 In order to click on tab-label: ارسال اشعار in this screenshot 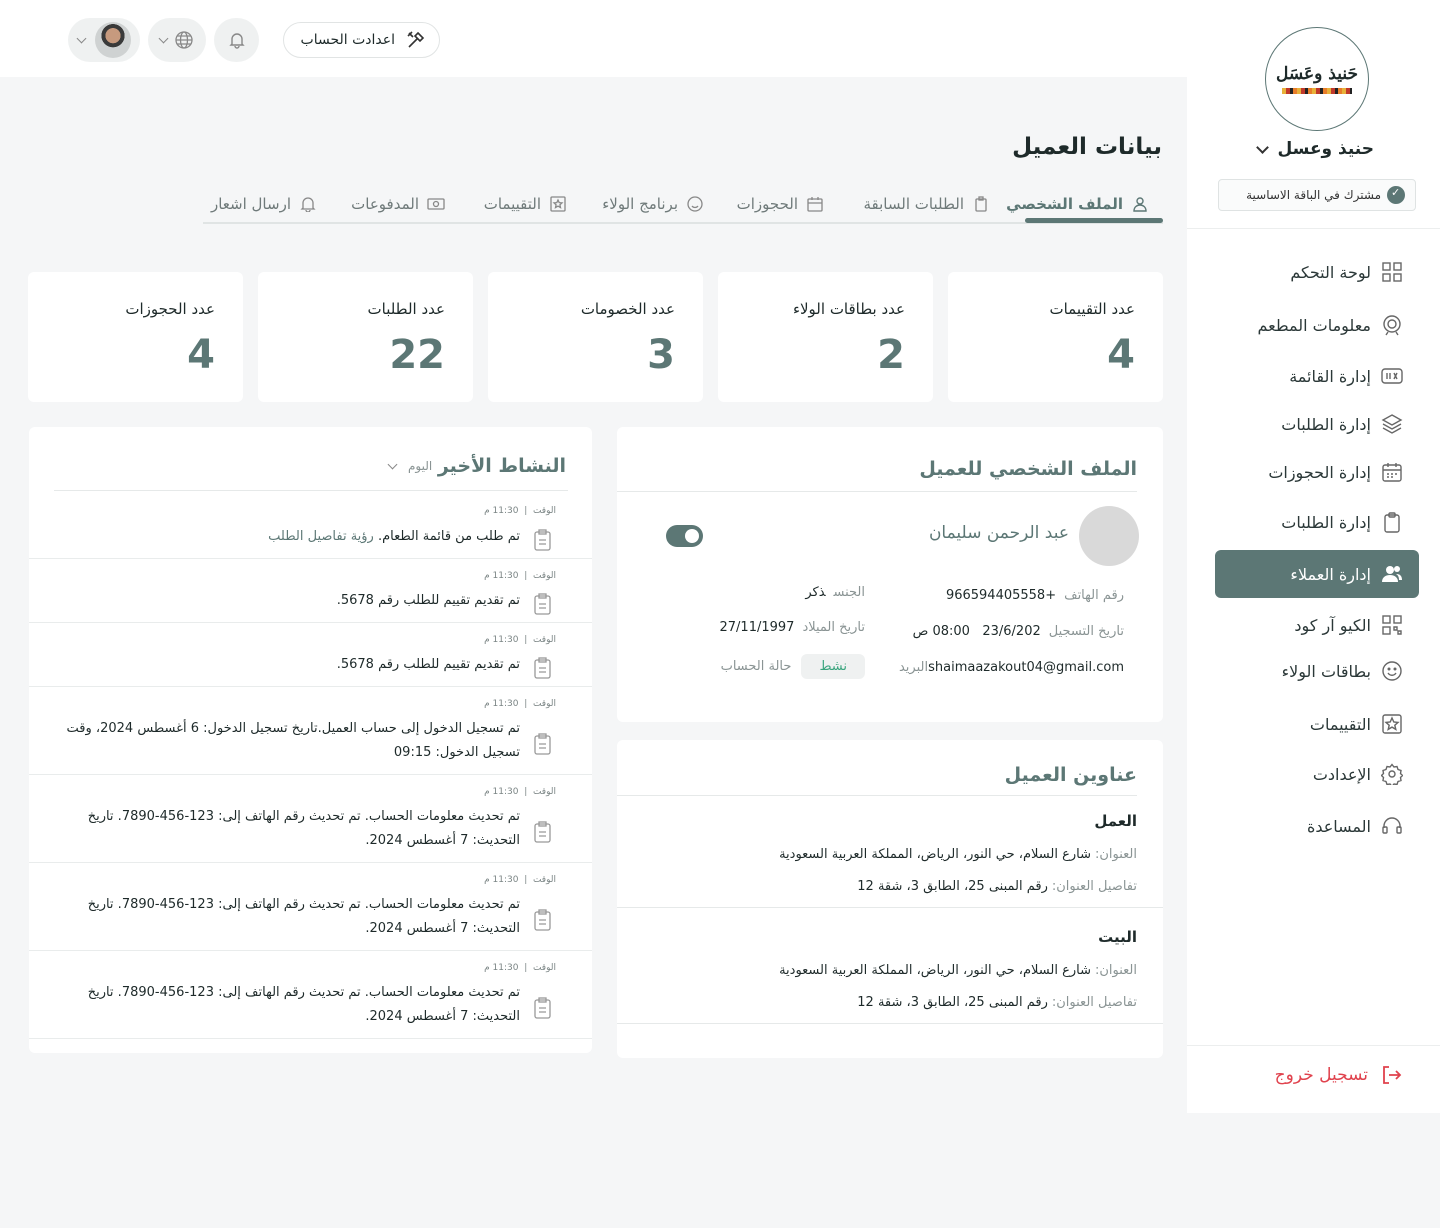, I will do `click(250, 204)`.